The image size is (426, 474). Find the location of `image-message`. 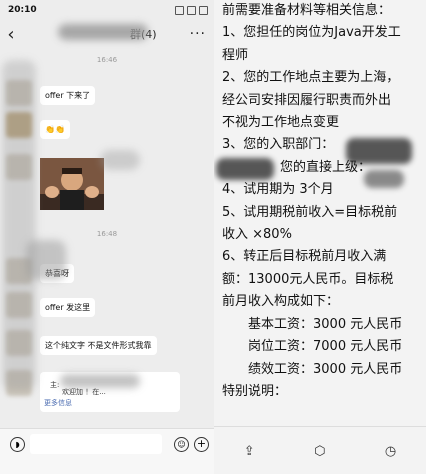

image-message is located at coordinates (72, 184).